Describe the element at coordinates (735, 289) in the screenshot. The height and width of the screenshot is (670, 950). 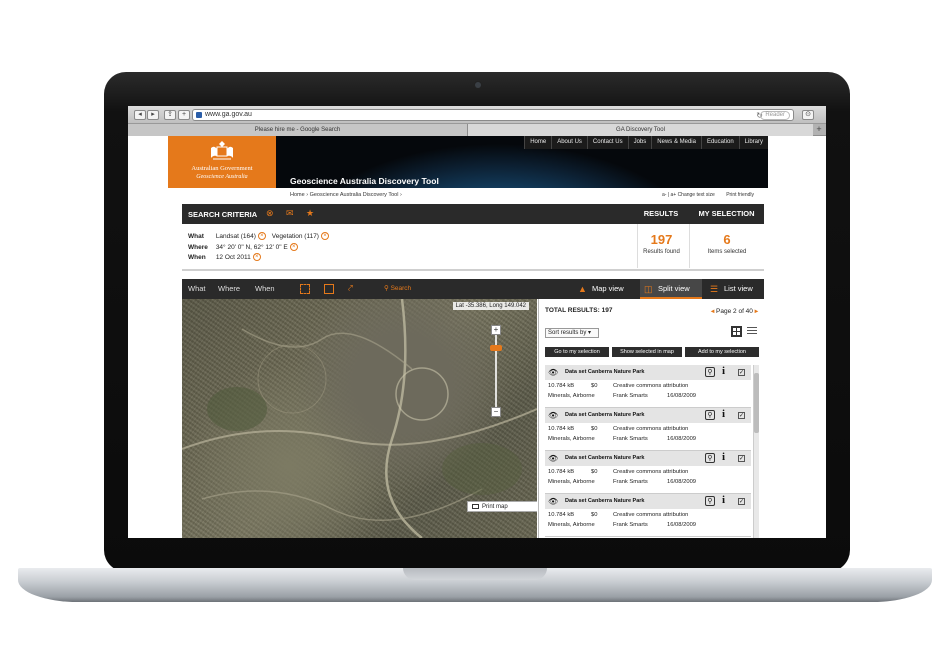
I see `list-view-button: ☰ List view` at that location.